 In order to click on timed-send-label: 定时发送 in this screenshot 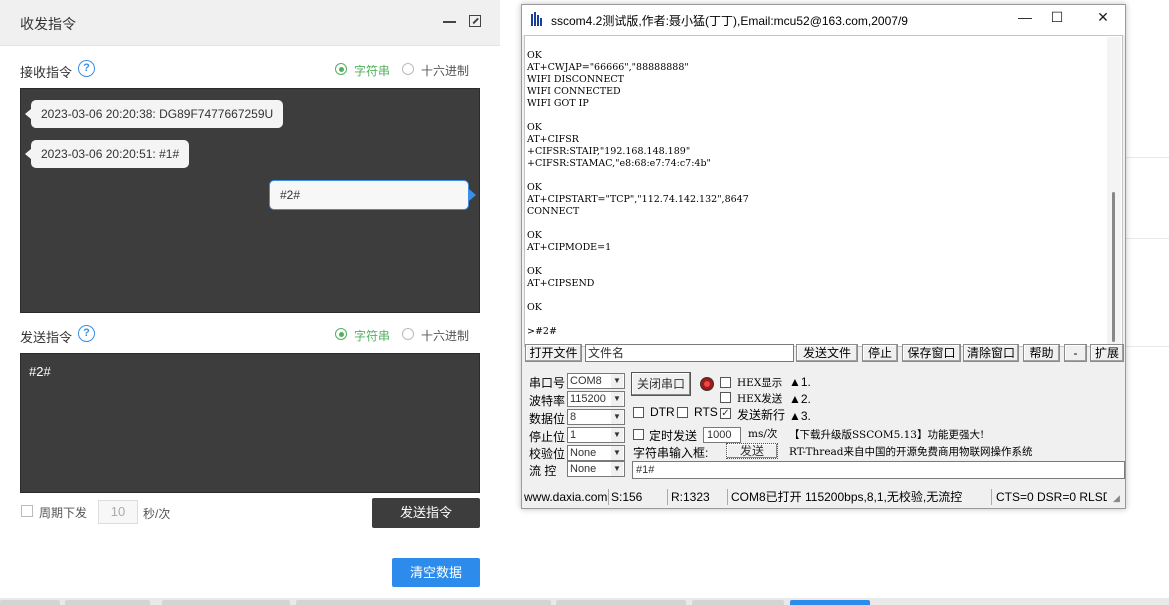, I will do `click(673, 436)`.